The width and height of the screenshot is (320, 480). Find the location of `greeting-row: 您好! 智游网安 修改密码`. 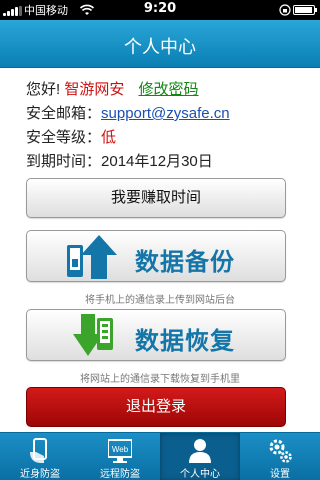

greeting-row: 您好! 智游网安 修改密码 is located at coordinates (128, 90).